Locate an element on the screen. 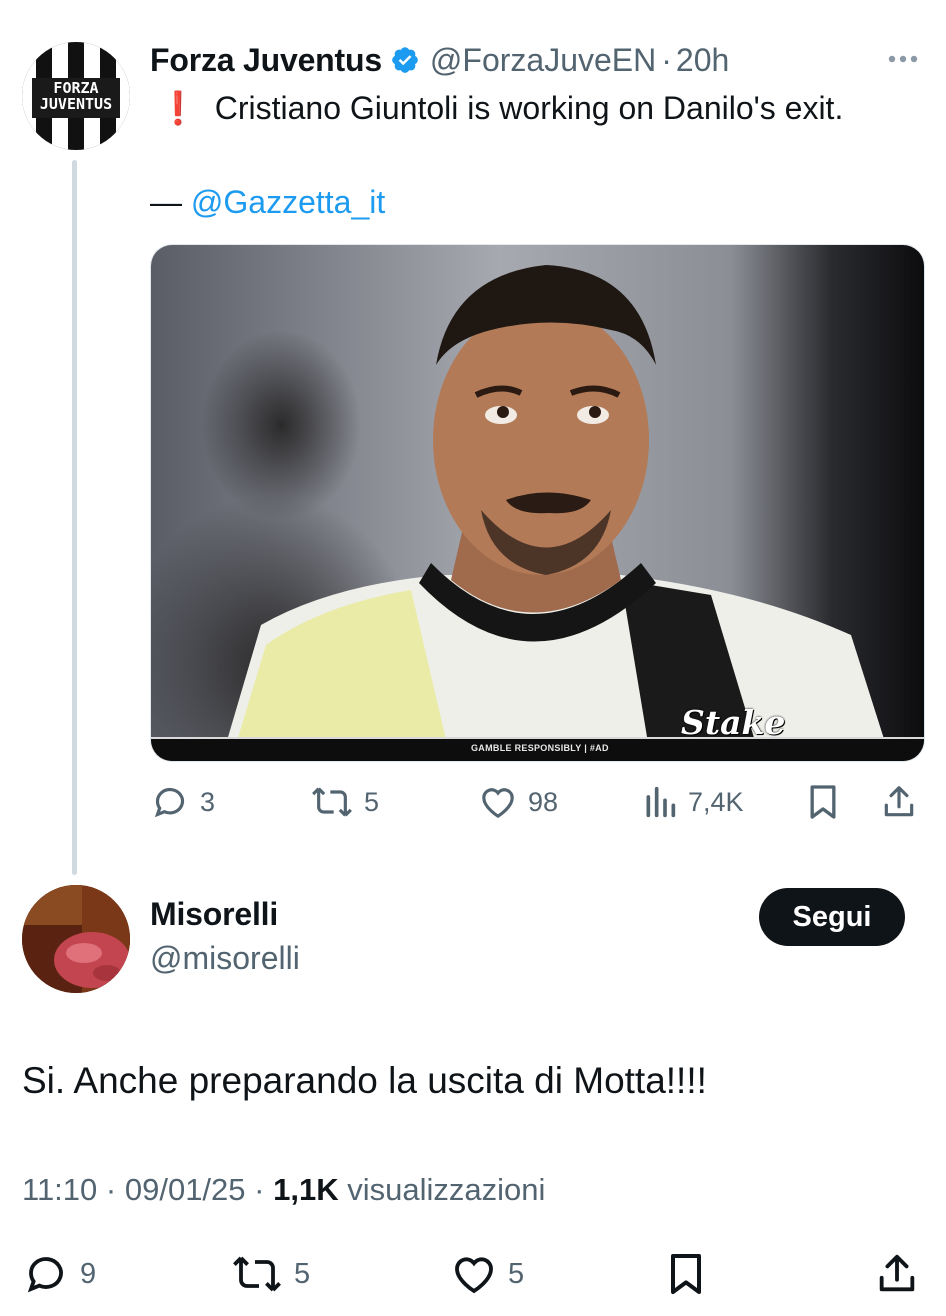 The width and height of the screenshot is (946, 1316). like-count: 98 is located at coordinates (543, 801).